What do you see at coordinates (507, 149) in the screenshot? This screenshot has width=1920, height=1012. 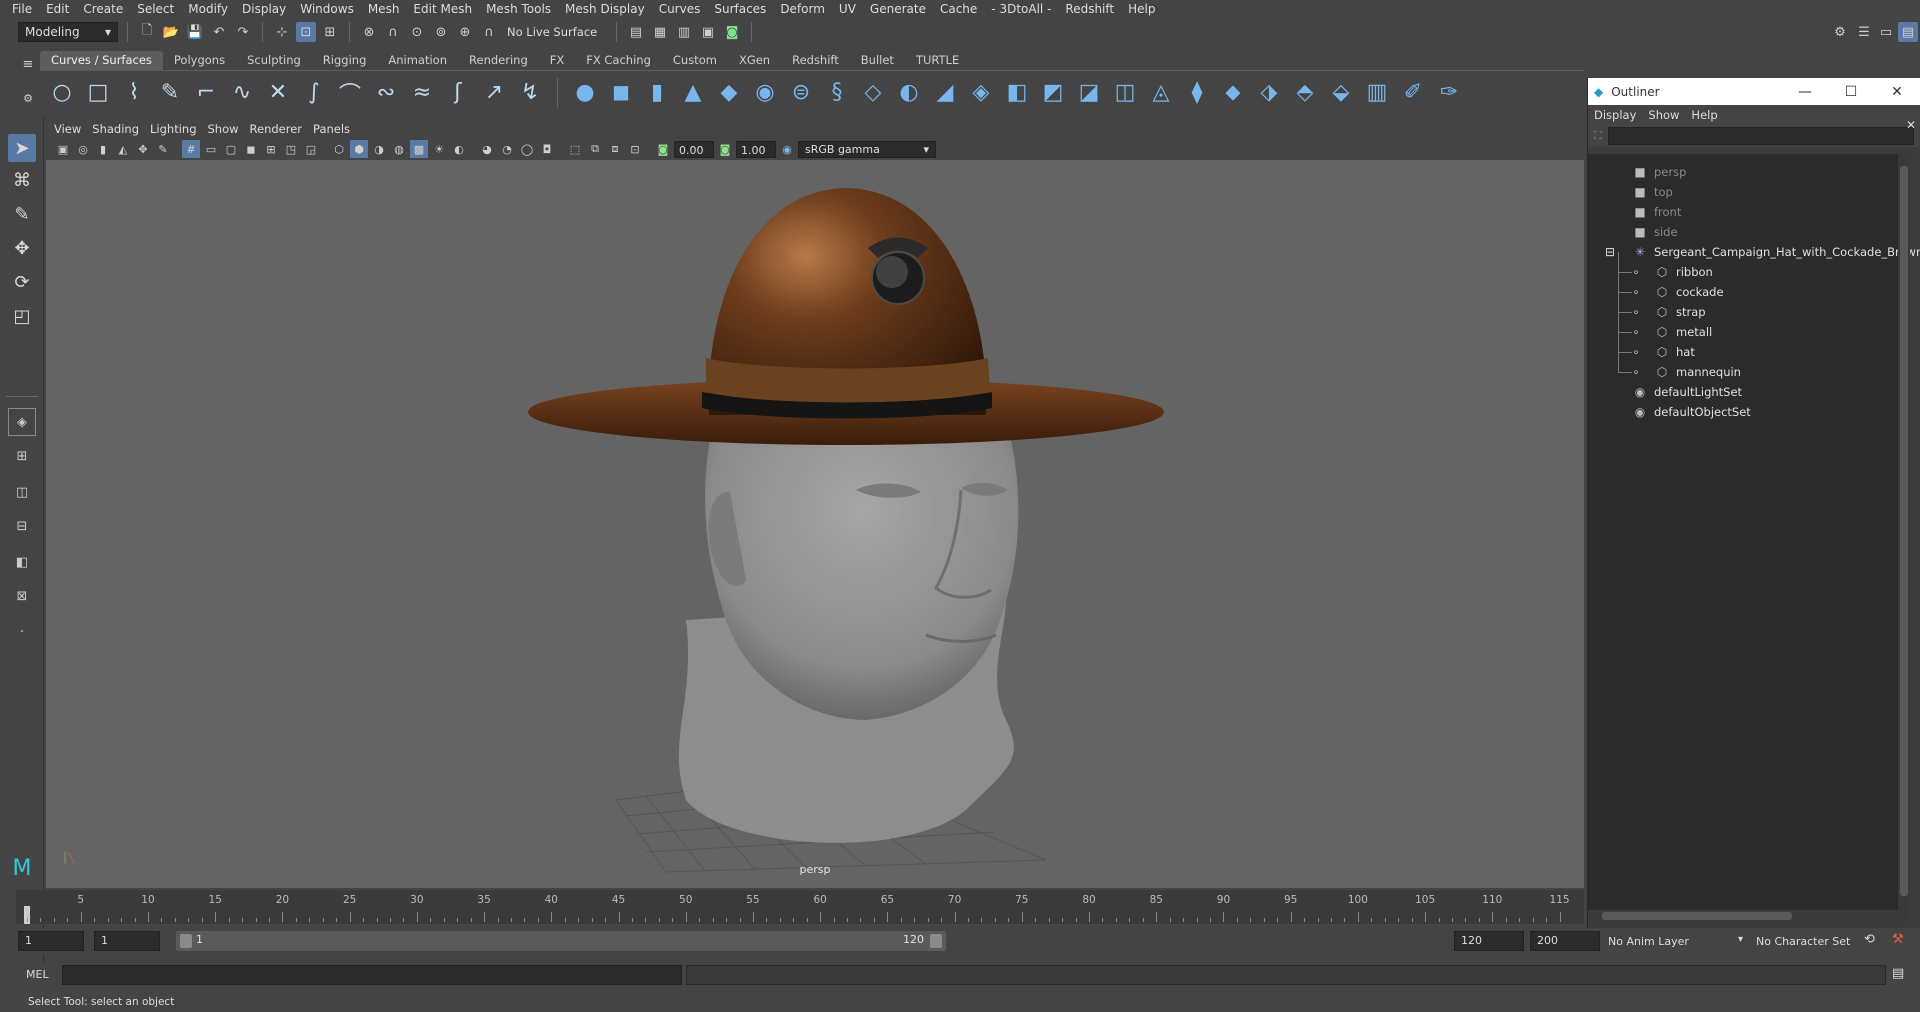 I see `motion-blur-icon: ◔` at bounding box center [507, 149].